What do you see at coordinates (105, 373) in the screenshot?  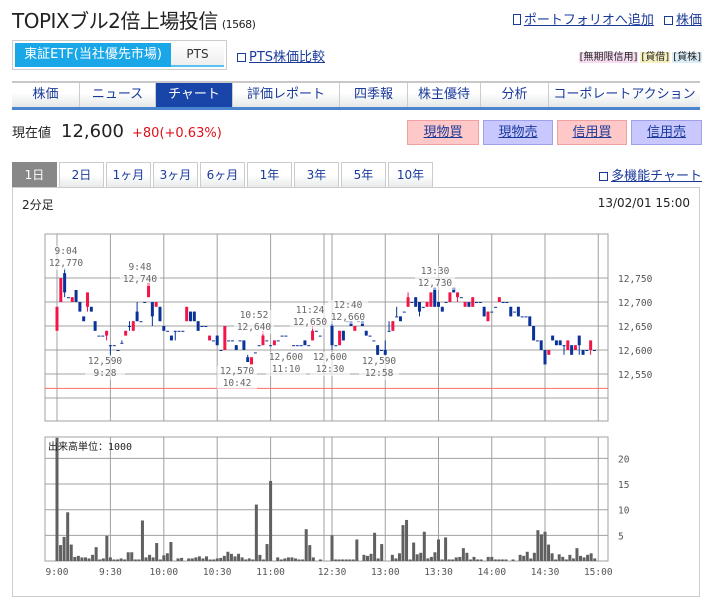 I see `annotation-time: 9:28` at bounding box center [105, 373].